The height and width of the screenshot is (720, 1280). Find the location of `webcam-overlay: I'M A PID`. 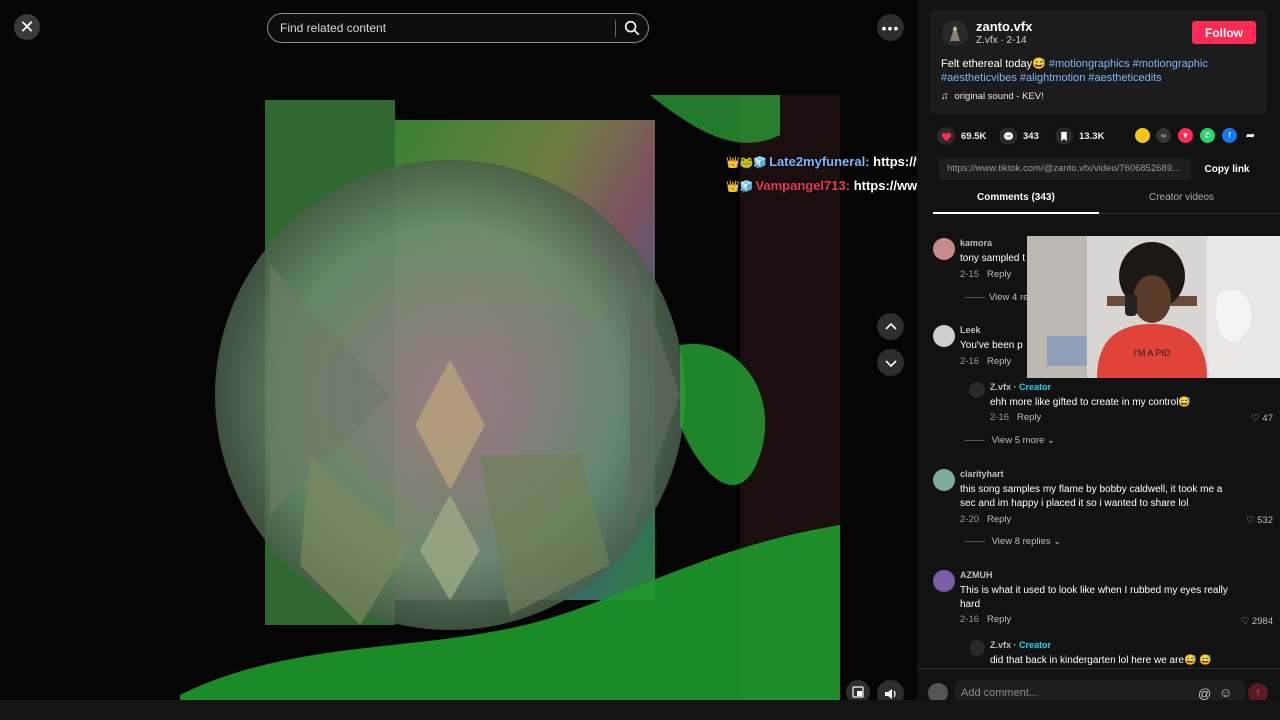

webcam-overlay: I'M A PID is located at coordinates (1153, 307).